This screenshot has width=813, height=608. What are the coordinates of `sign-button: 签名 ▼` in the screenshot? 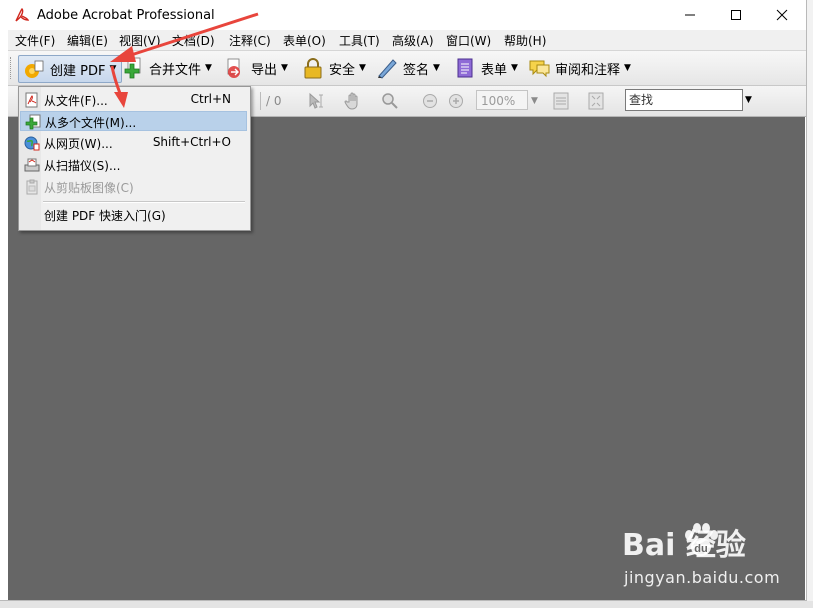 It's located at (408, 68).